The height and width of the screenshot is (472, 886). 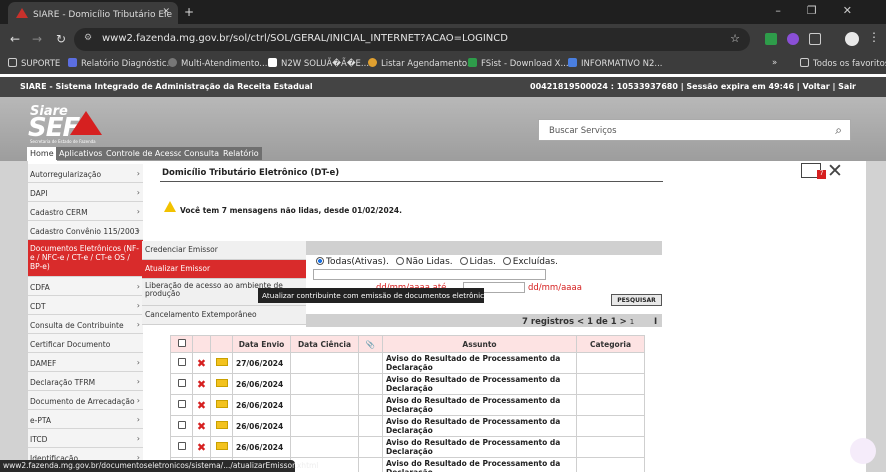 I want to click on search-button: PESQUISAR, so click(x=636, y=300).